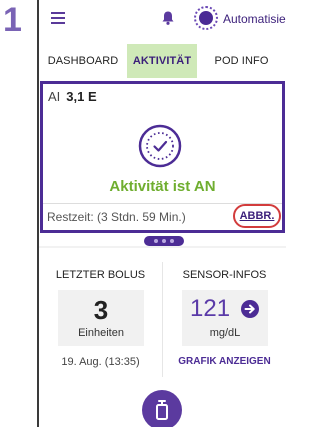  What do you see at coordinates (241, 61) in the screenshot?
I see `tab-pod-info: POD INFO` at bounding box center [241, 61].